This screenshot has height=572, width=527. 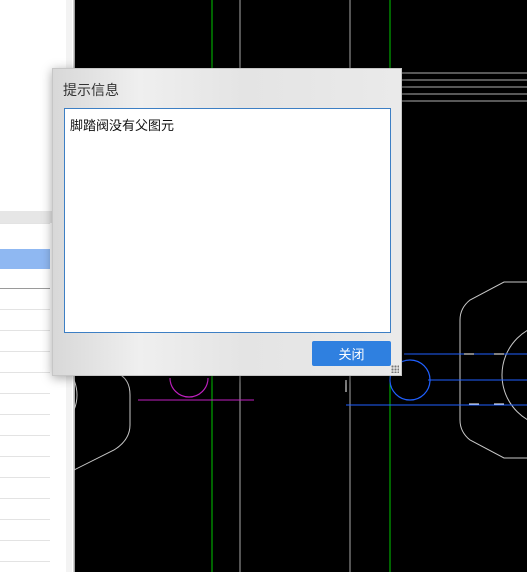 I want to click on resize-grip-icon, so click(x=395, y=369).